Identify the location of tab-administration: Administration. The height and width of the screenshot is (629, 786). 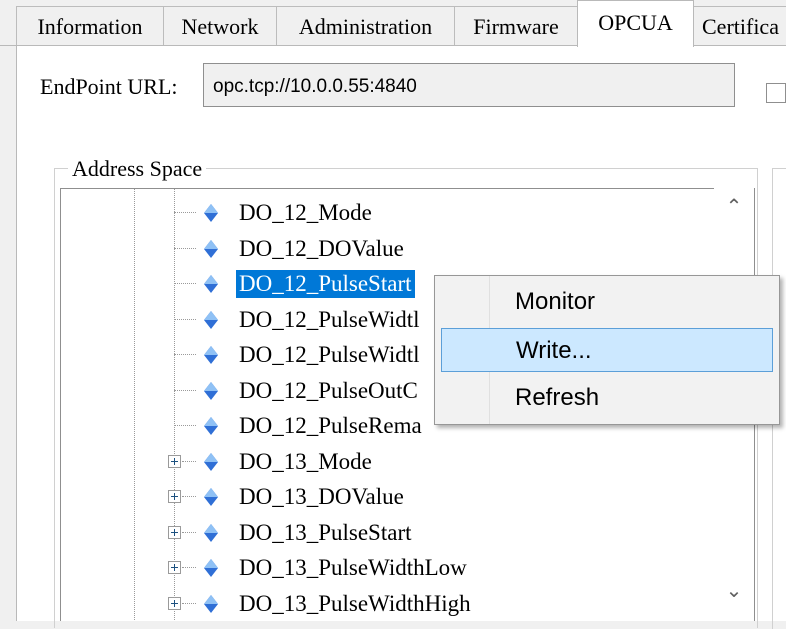
(365, 25).